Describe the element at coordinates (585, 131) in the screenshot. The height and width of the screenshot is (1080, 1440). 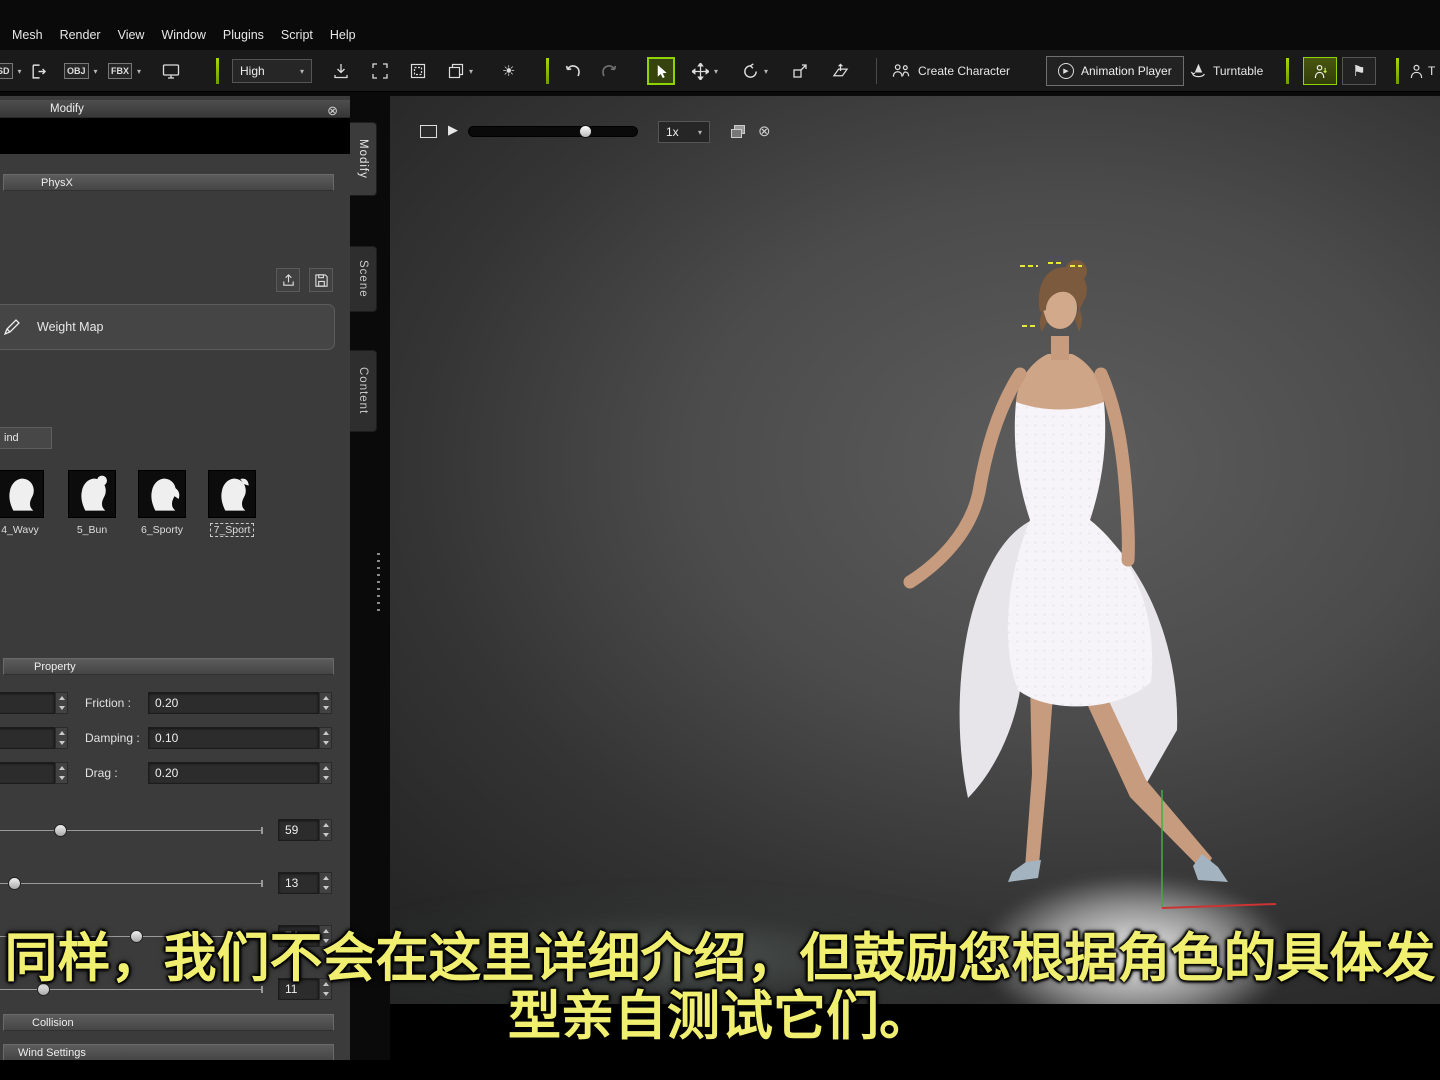
I see `timeline-slider-handle` at that location.